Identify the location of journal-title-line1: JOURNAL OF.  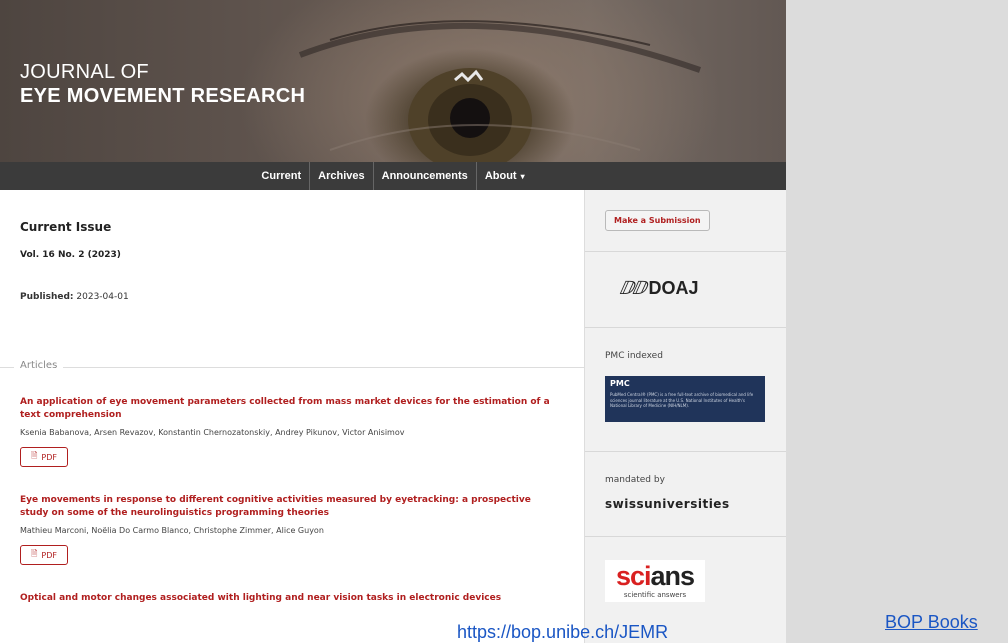
(84, 72).